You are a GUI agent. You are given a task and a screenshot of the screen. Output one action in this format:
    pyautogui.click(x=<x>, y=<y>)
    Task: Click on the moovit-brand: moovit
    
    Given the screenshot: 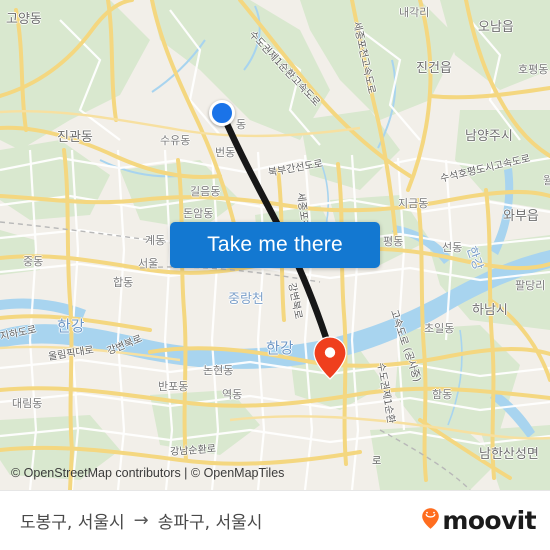 What is the action you would take?
    pyautogui.click(x=479, y=520)
    